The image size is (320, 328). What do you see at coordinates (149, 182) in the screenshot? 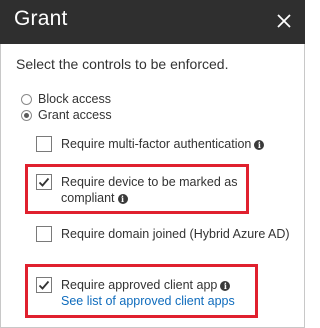
I see `compliant-label-line1: Require device to be marked as` at bounding box center [149, 182].